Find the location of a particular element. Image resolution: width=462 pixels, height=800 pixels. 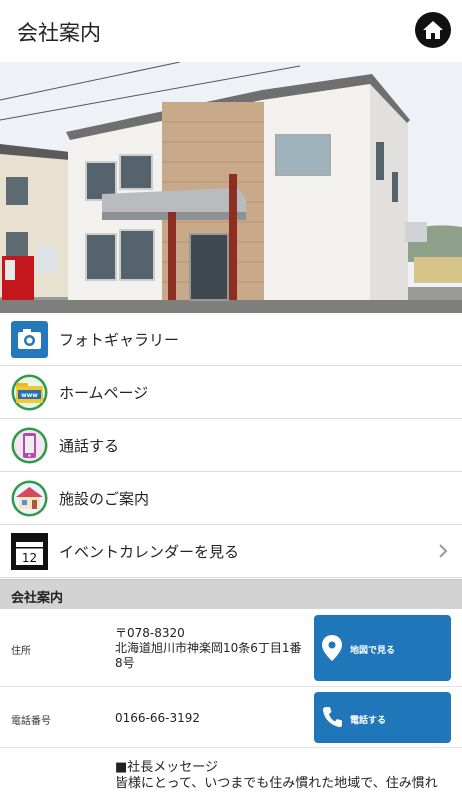

home-icon is located at coordinates (433, 30).